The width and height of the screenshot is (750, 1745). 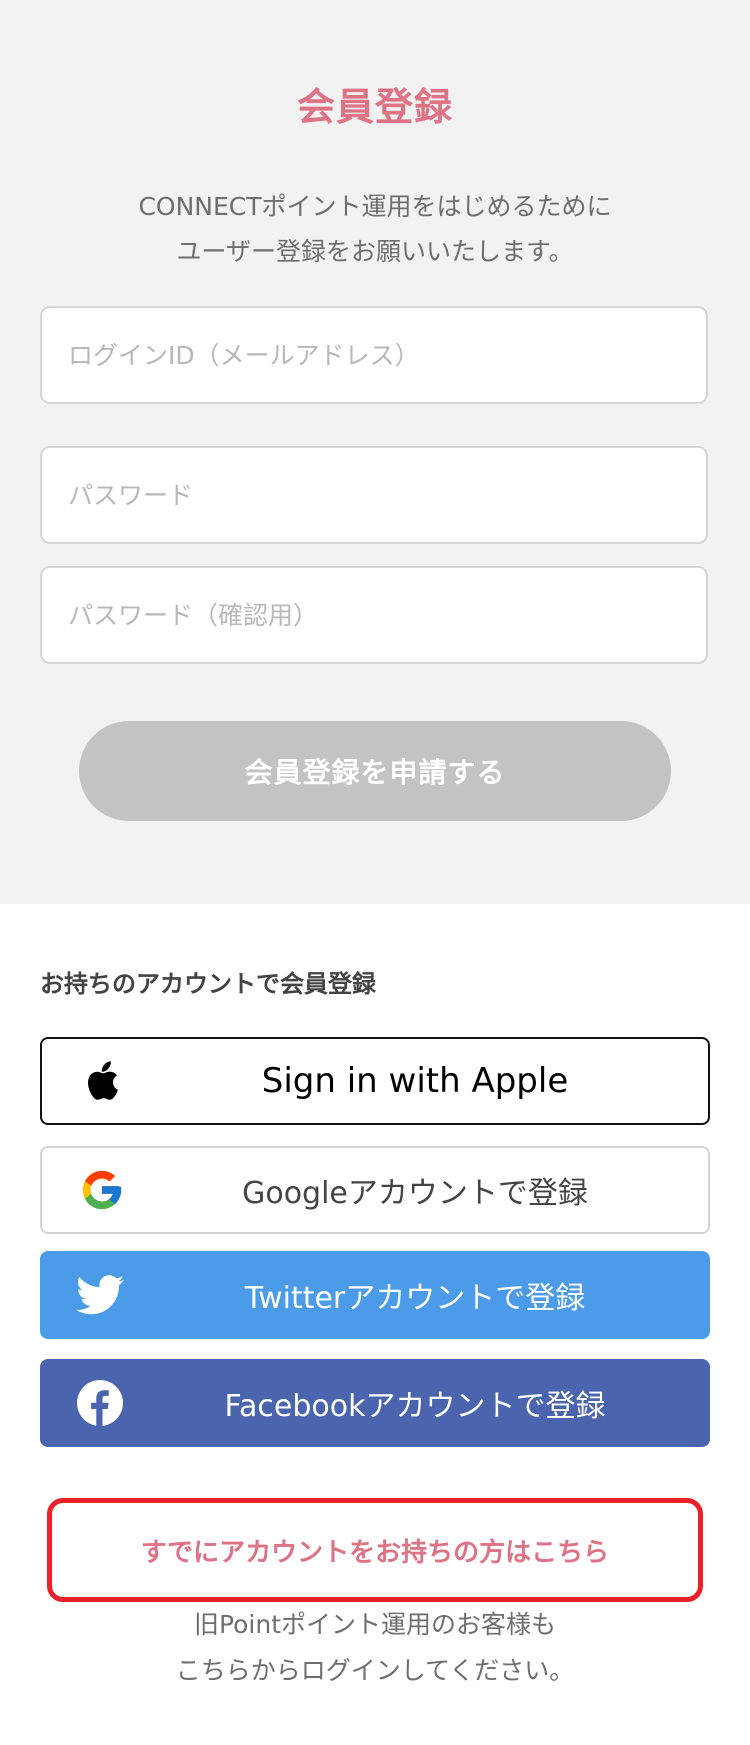 What do you see at coordinates (100, 1403) in the screenshot?
I see `facebook-icon` at bounding box center [100, 1403].